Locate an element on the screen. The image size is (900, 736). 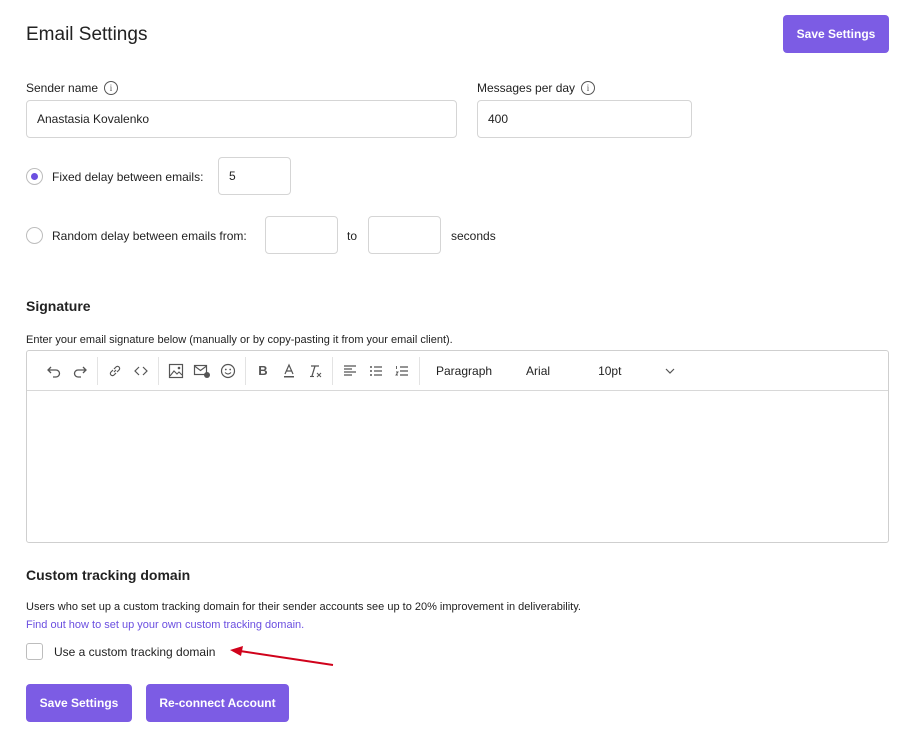
clear-format-icon is located at coordinates (315, 371).